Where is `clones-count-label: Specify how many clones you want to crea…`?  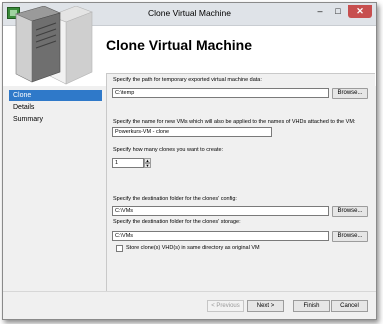
clones-count-label: Specify how many clones you want to crea… is located at coordinates (168, 150).